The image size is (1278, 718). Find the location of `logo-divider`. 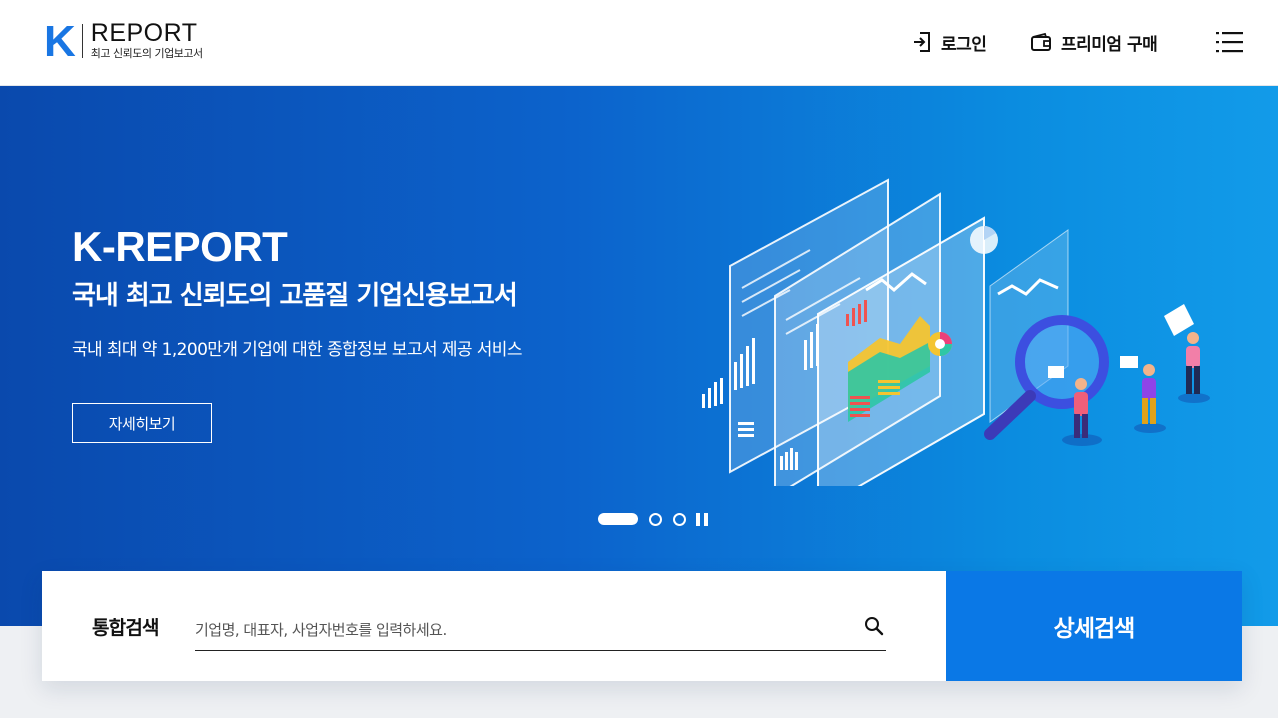

logo-divider is located at coordinates (82, 41).